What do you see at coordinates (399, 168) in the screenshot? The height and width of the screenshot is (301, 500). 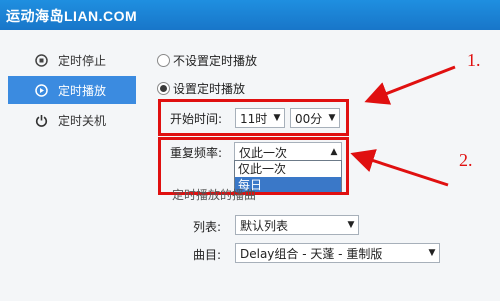 I see `arrow-to-repeat` at bounding box center [399, 168].